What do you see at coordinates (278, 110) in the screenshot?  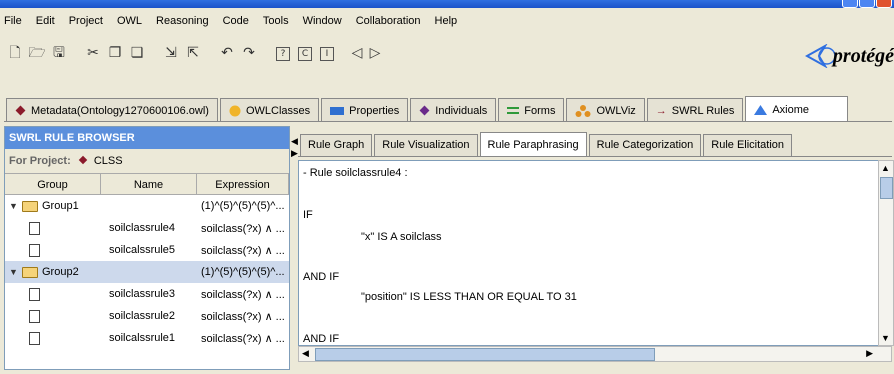 I see `tab-label: OWLClasses` at bounding box center [278, 110].